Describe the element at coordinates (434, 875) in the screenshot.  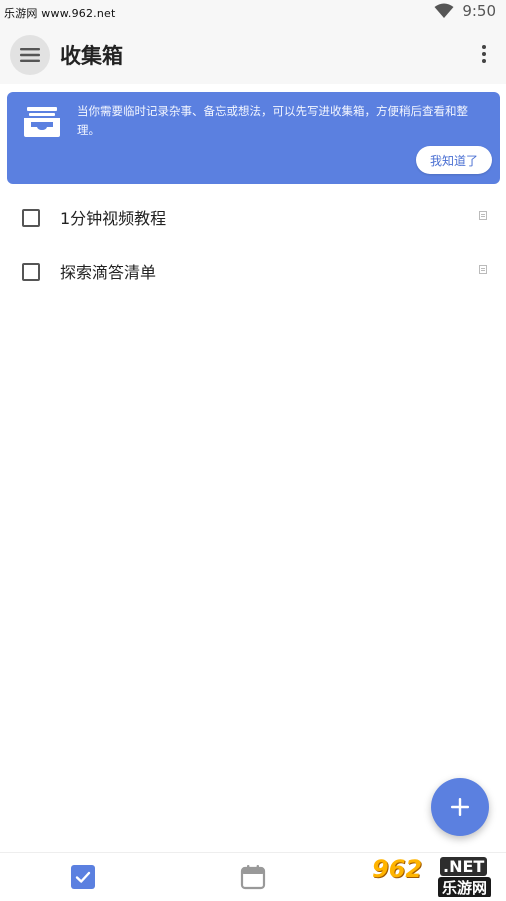
I see `watermark-logo: 962 .NET 乐游网` at that location.